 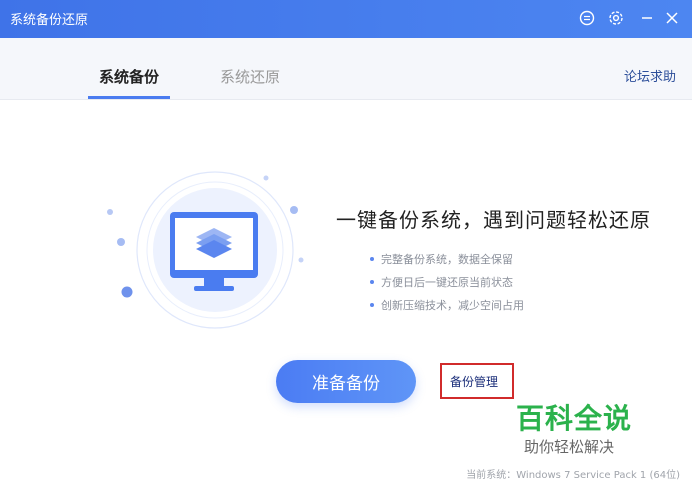 I want to click on list-item: 创新压缩技术，减少空间占用, so click(x=447, y=304).